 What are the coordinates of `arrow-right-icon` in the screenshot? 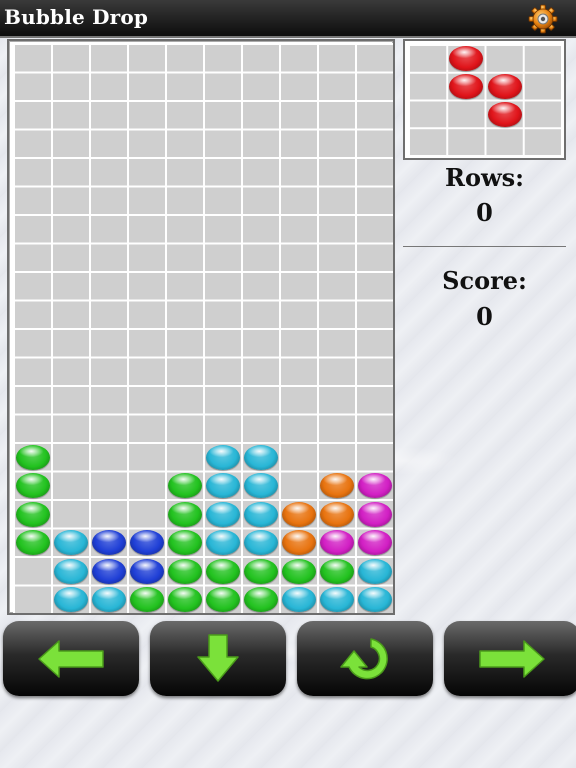 It's located at (512, 659).